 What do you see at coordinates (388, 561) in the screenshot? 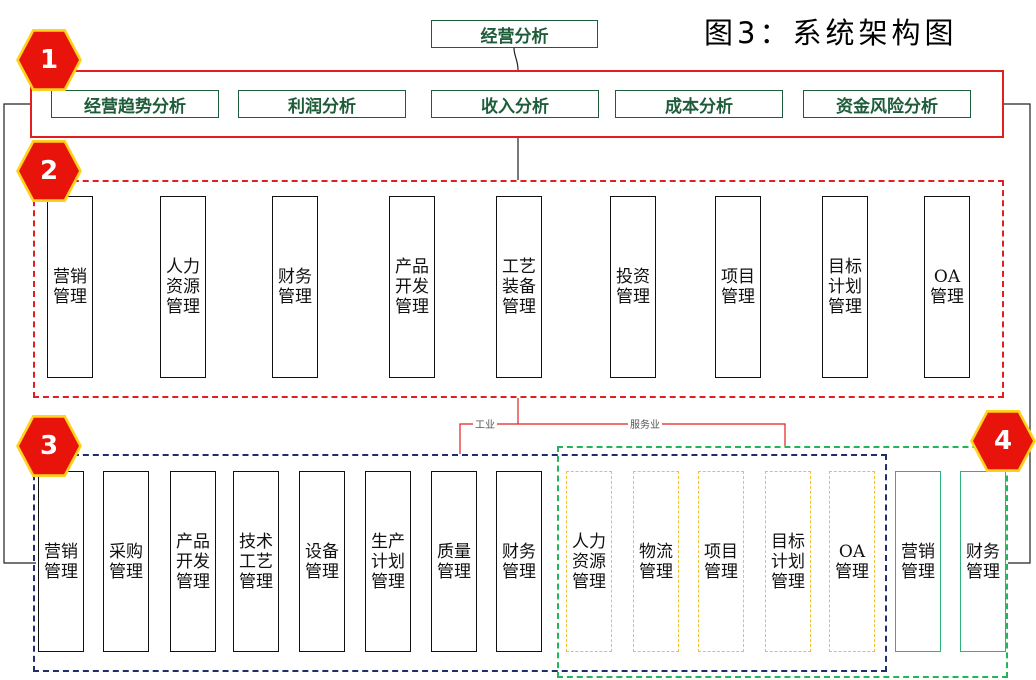
I see `layer3-industry-box-5: 生产计划管理` at bounding box center [388, 561].